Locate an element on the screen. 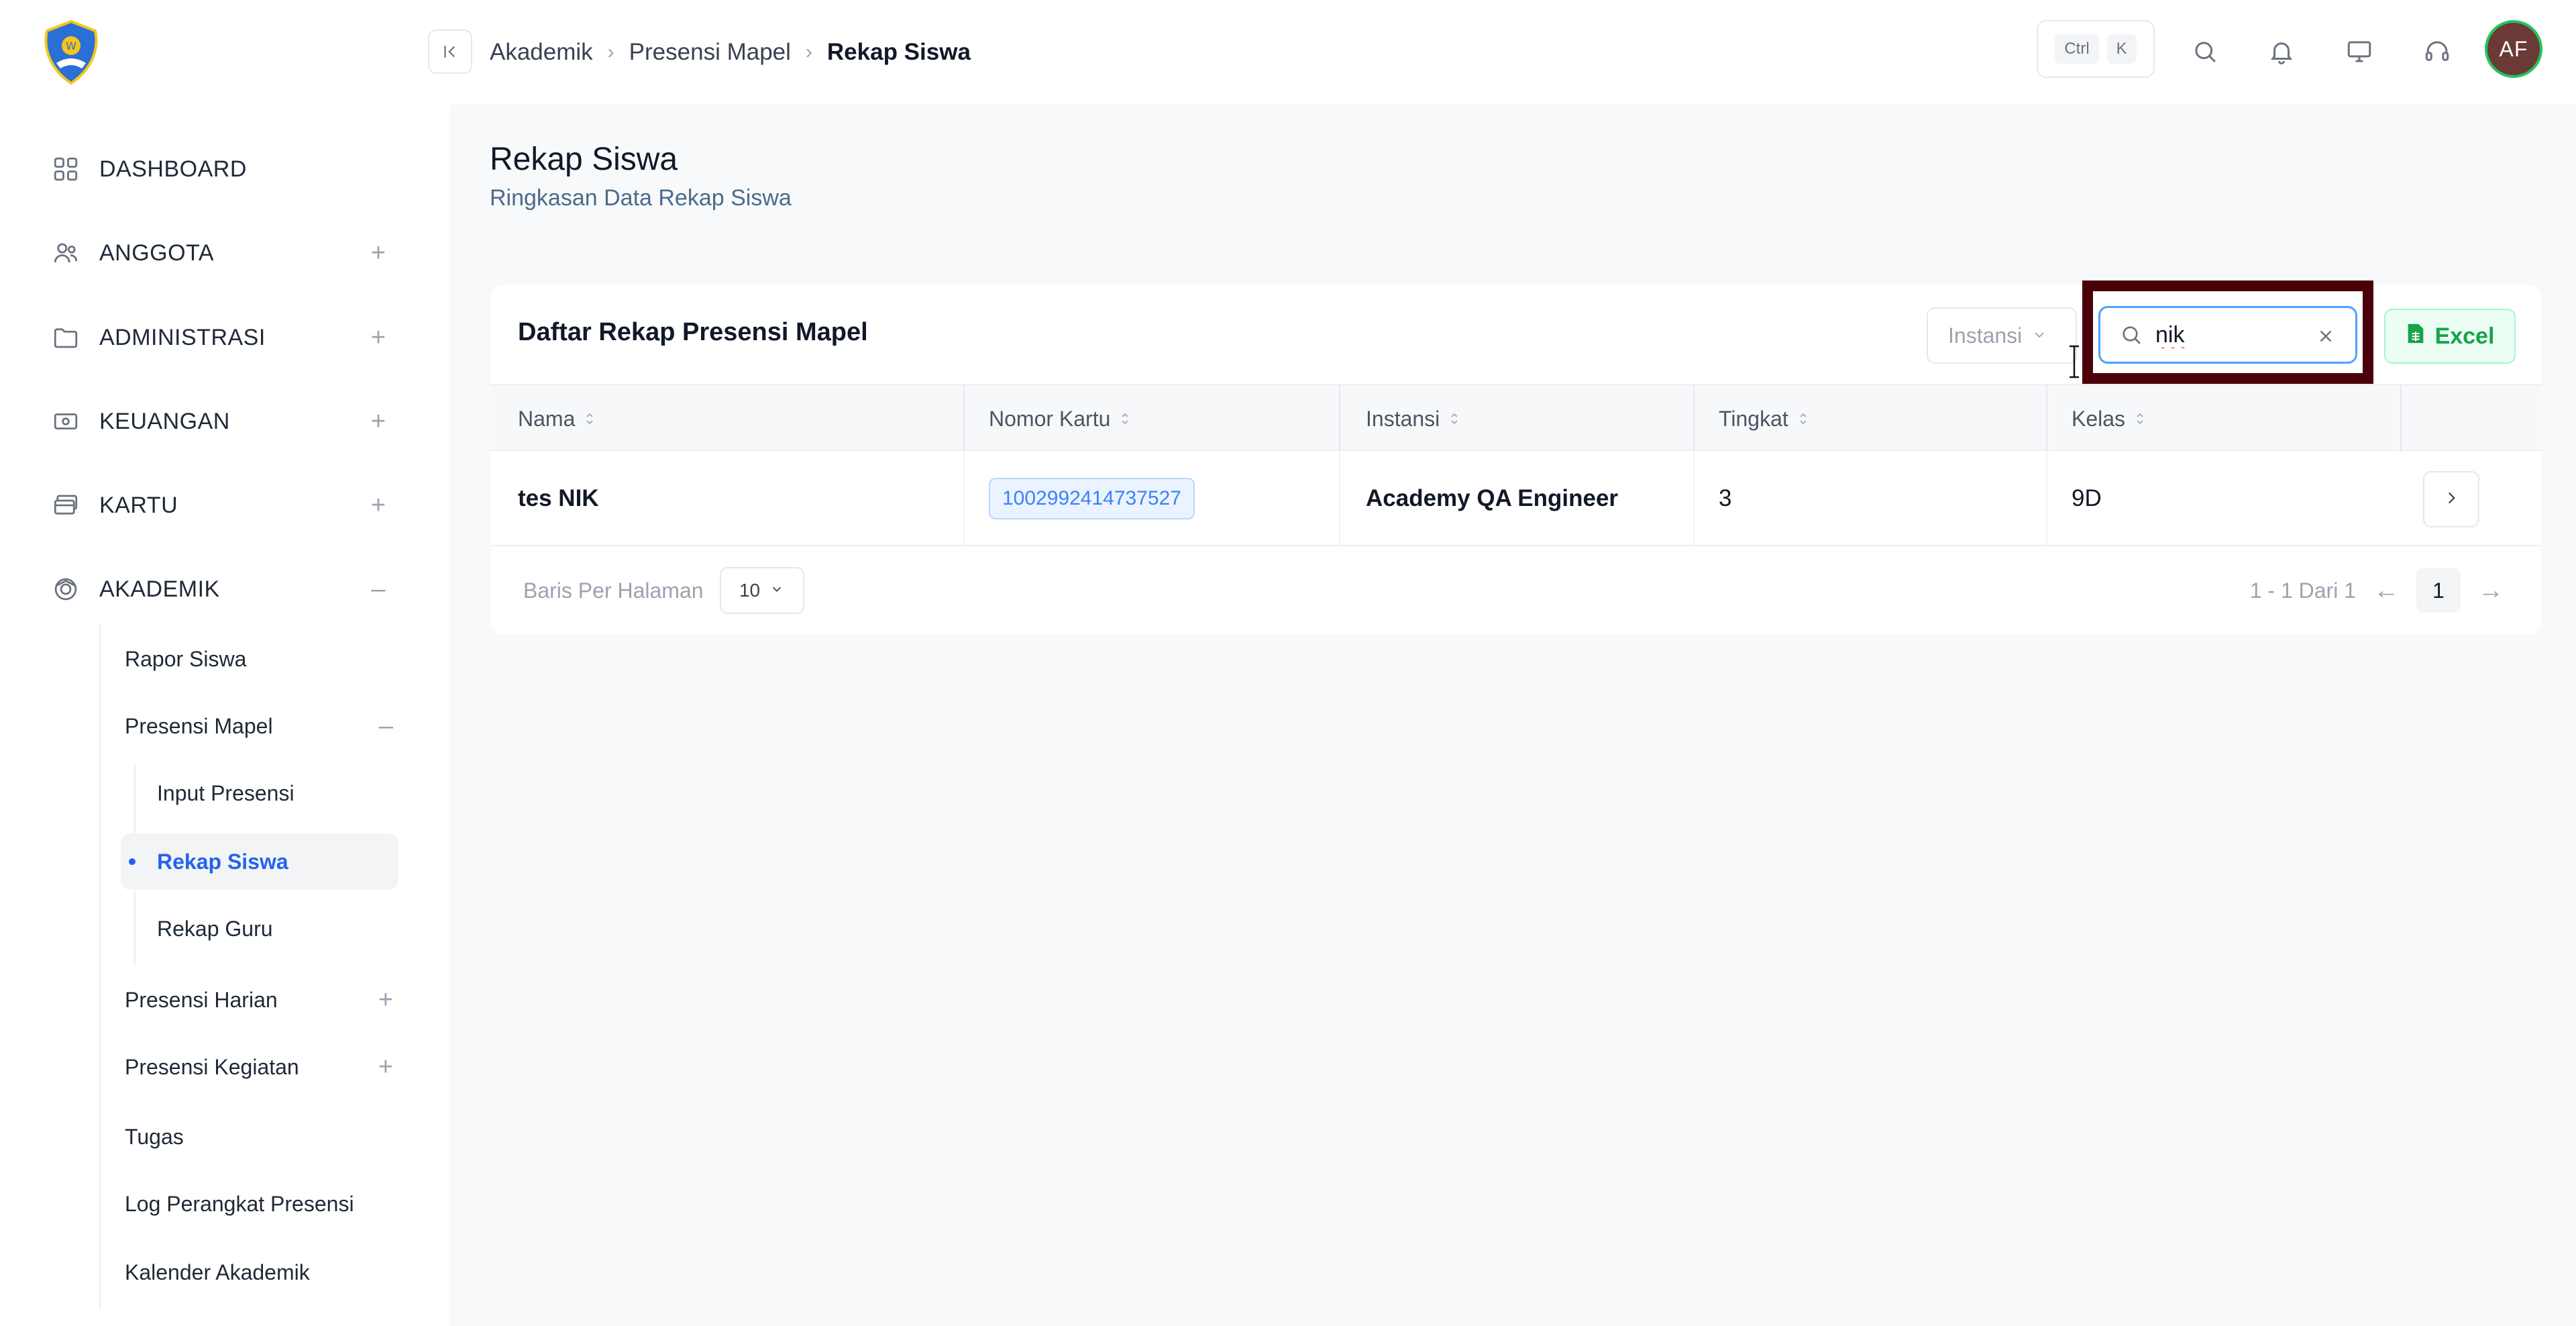  pagination: 1 - 1 Dari 1 ← 1 → is located at coordinates (2377, 590).